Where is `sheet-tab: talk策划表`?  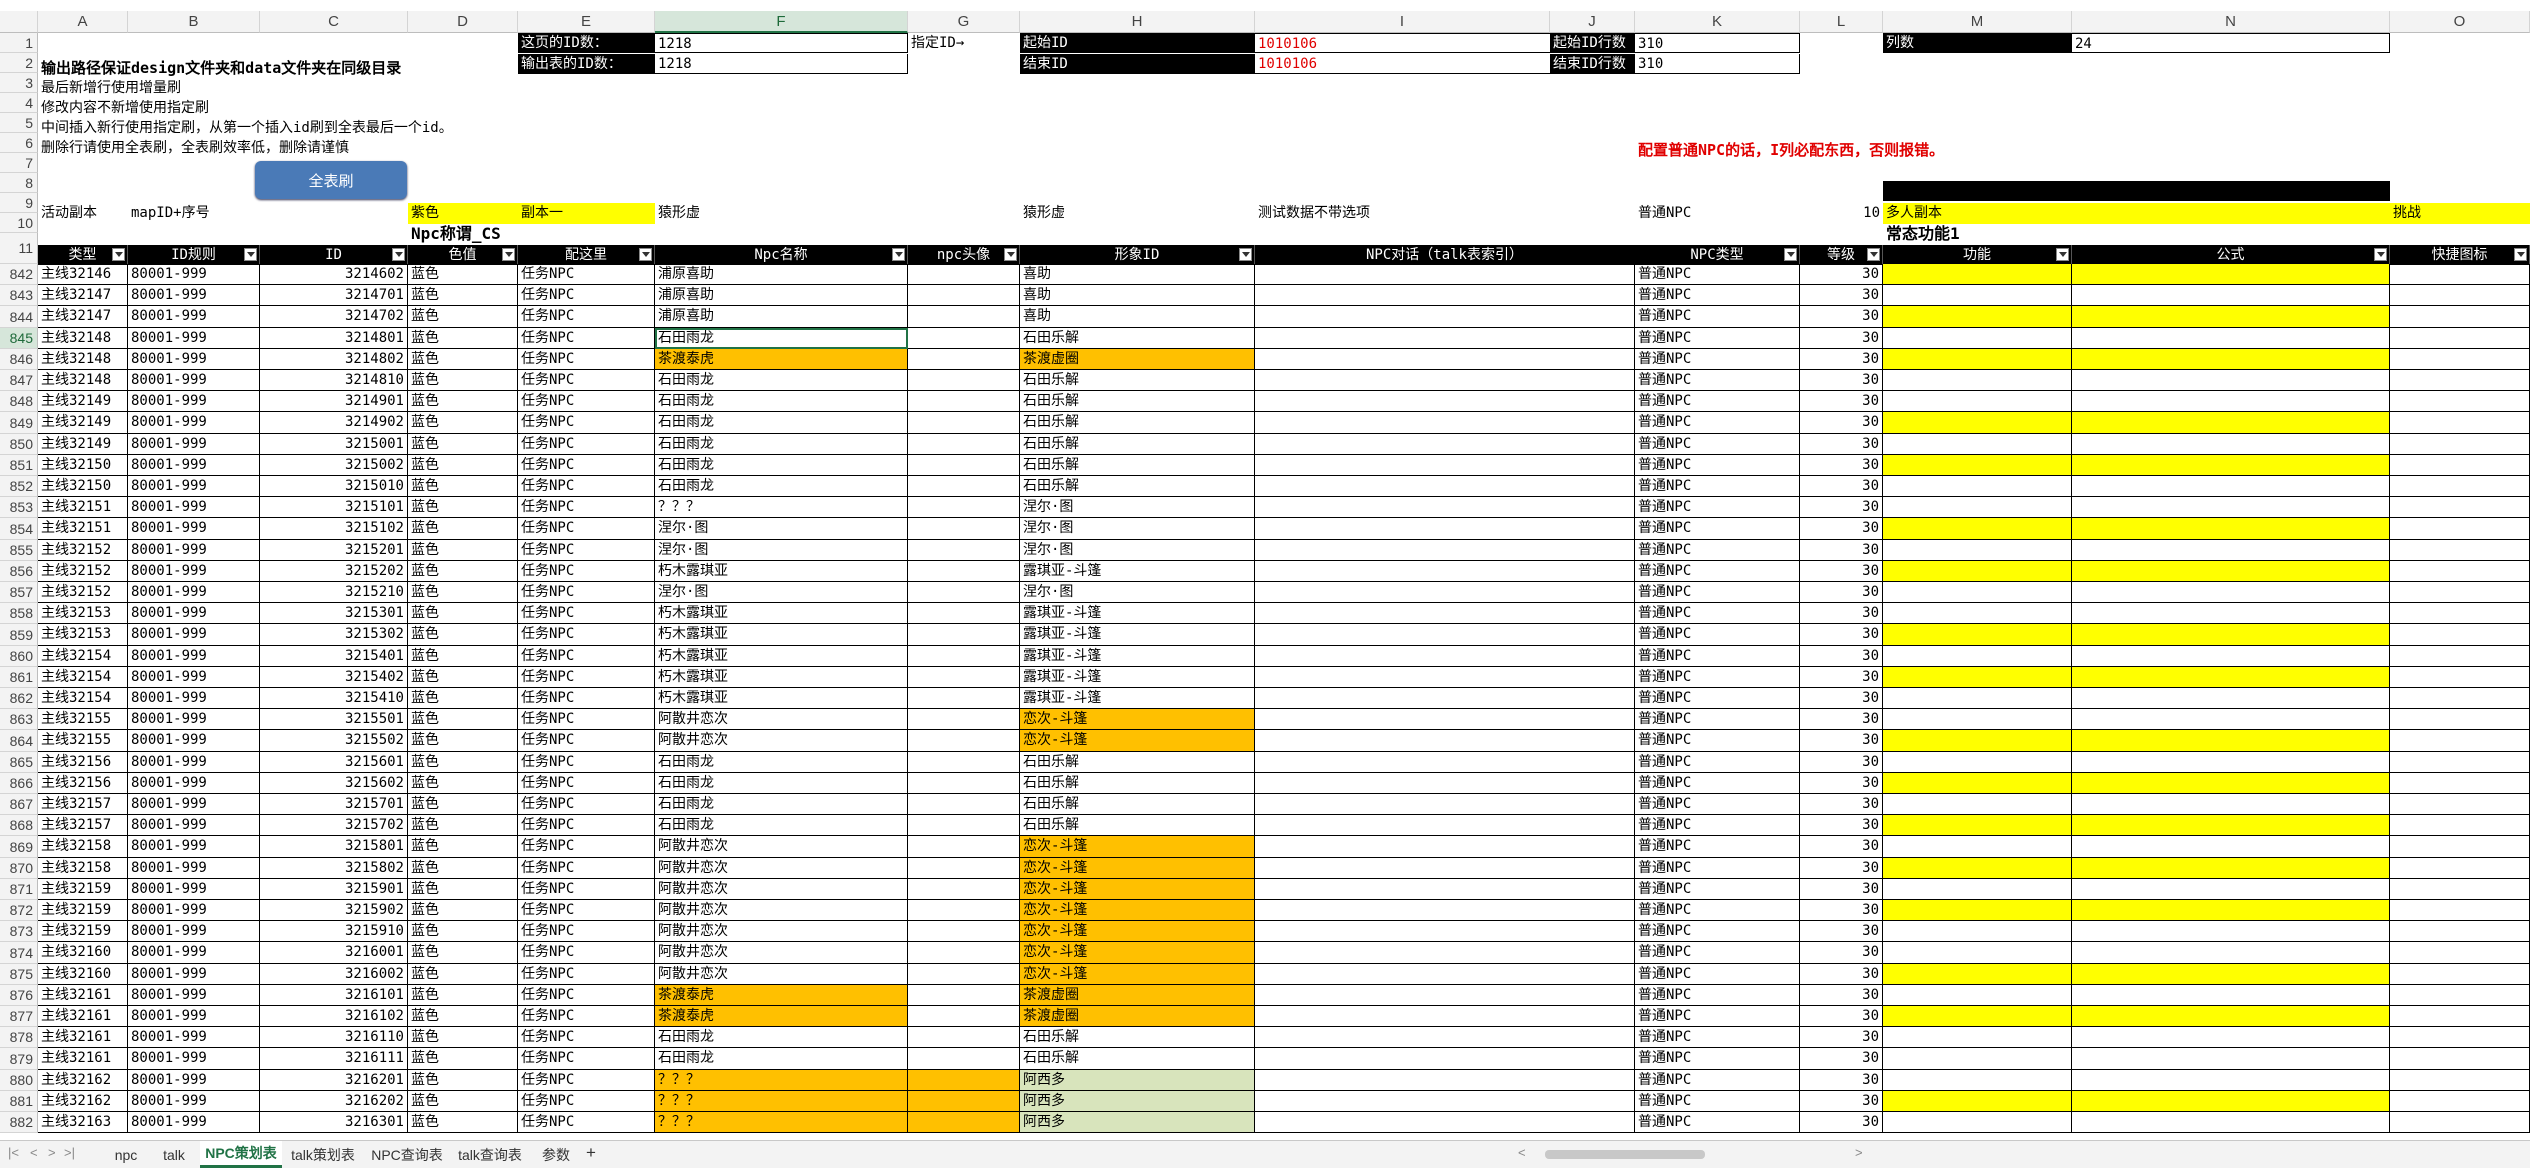 sheet-tab: talk策划表 is located at coordinates (323, 1154).